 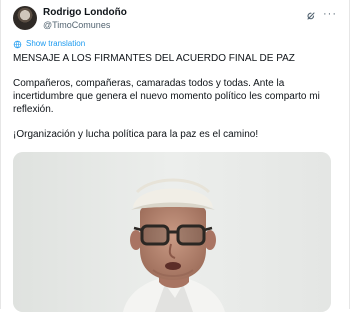 What do you see at coordinates (17, 44) in the screenshot?
I see `globe-icon` at bounding box center [17, 44].